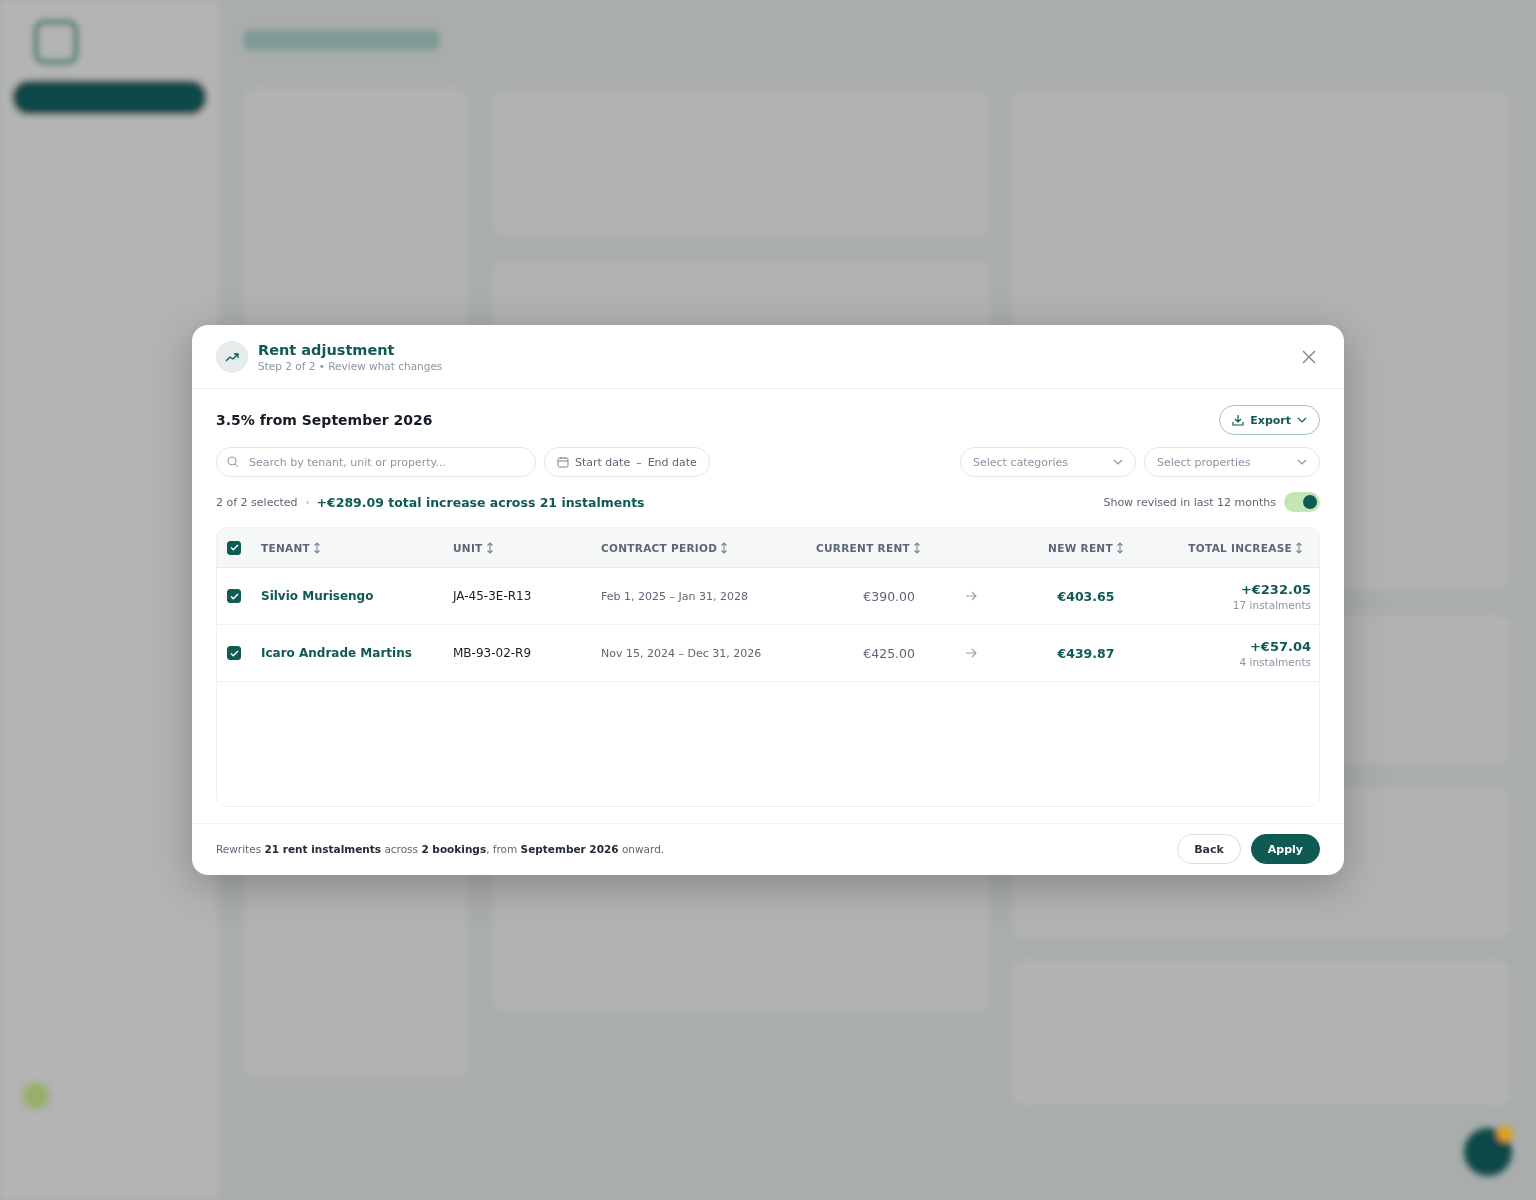 The image size is (1536, 1200). I want to click on dialog-subtitle: Step 2 of 2 • Review what changes, so click(351, 366).